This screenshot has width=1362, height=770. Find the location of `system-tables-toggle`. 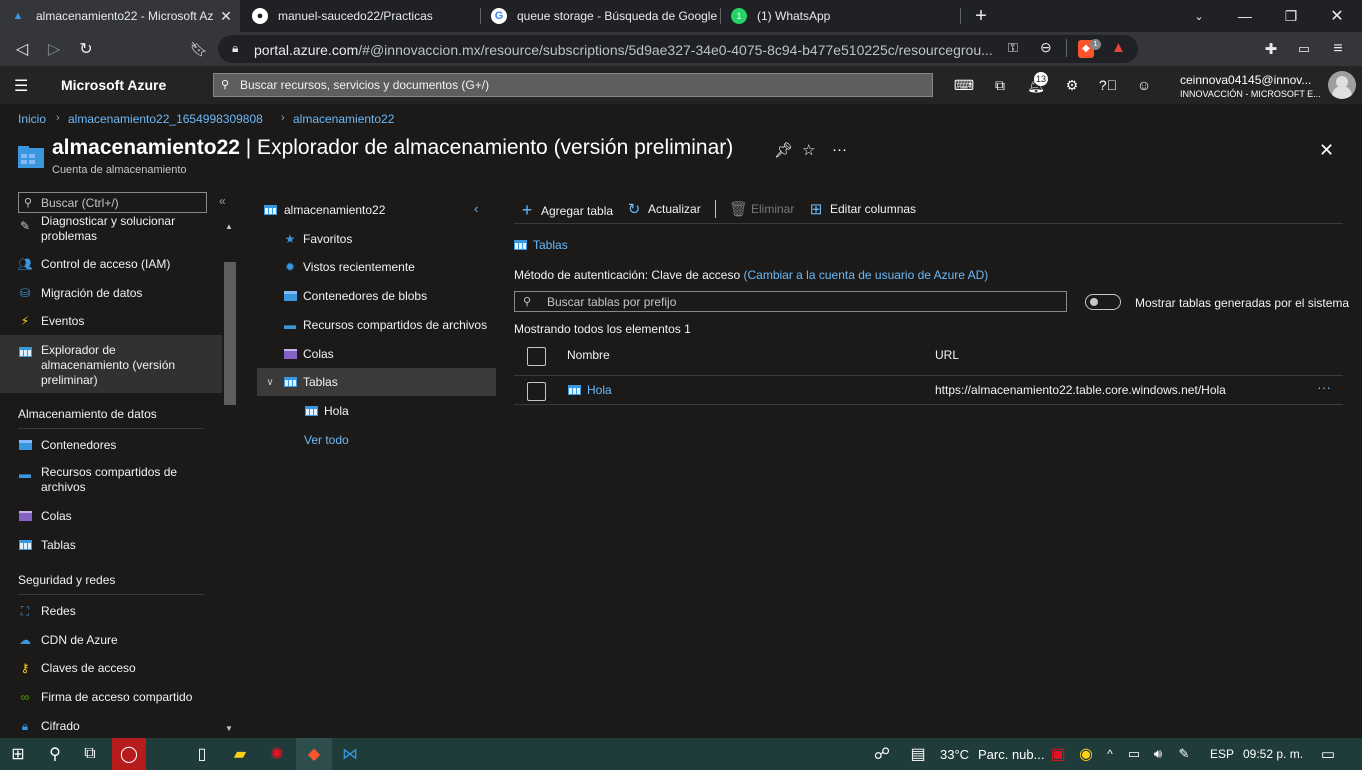

system-tables-toggle is located at coordinates (1103, 302).